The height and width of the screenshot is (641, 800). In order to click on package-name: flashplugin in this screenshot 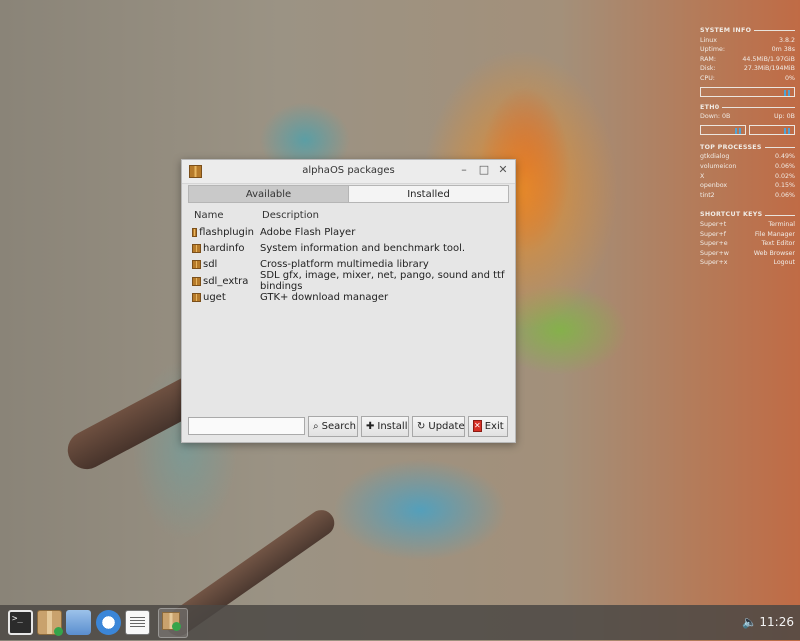, I will do `click(226, 232)`.